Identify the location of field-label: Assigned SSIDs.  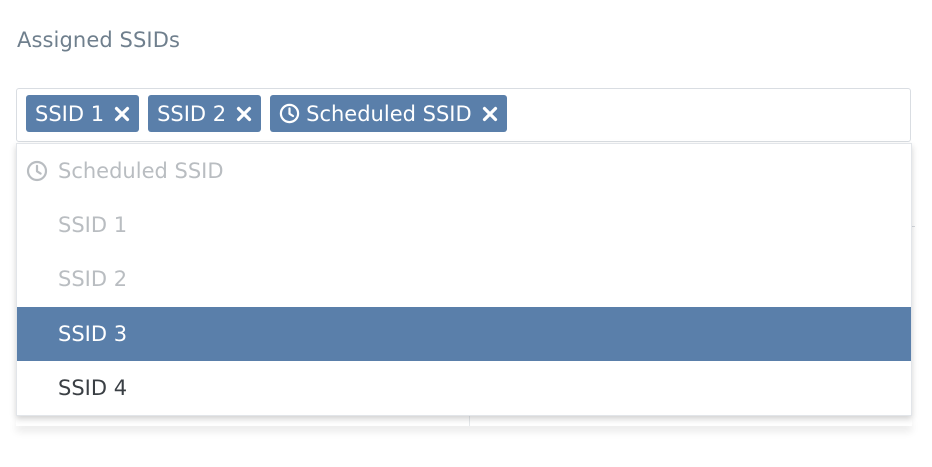
(99, 40).